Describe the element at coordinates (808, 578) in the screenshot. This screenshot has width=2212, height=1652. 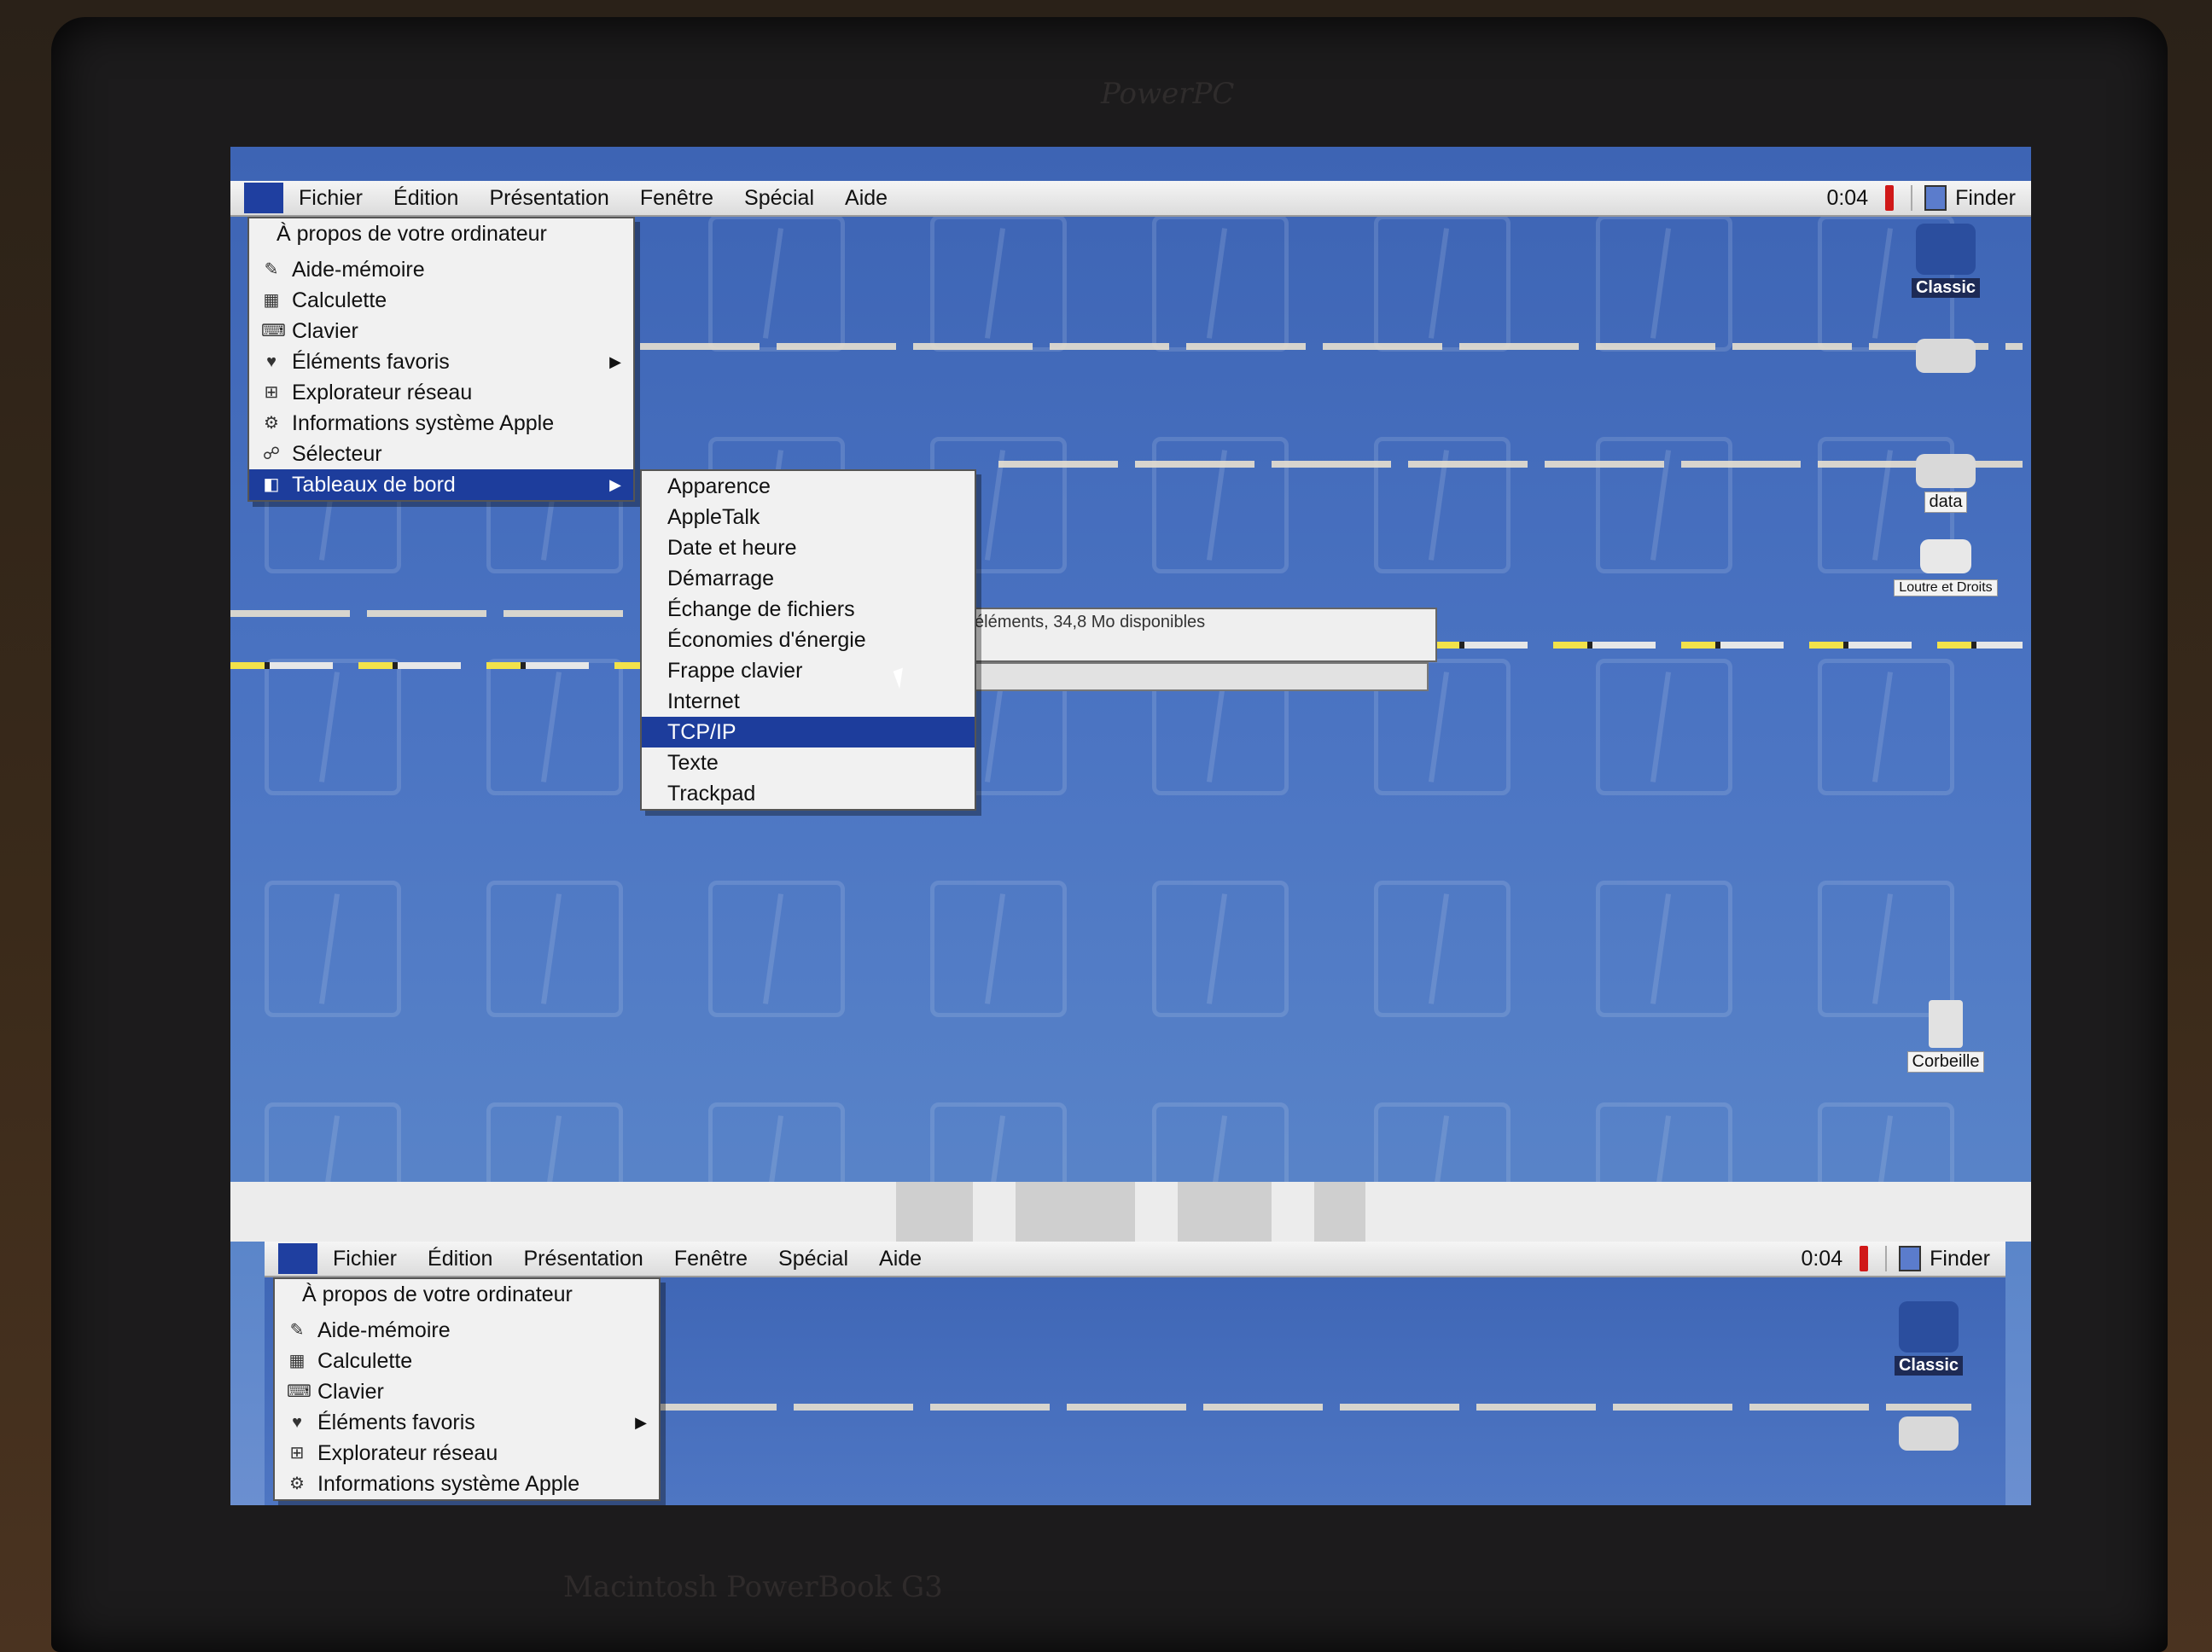
I see `submenu-item-demarrage: Démarrage` at that location.